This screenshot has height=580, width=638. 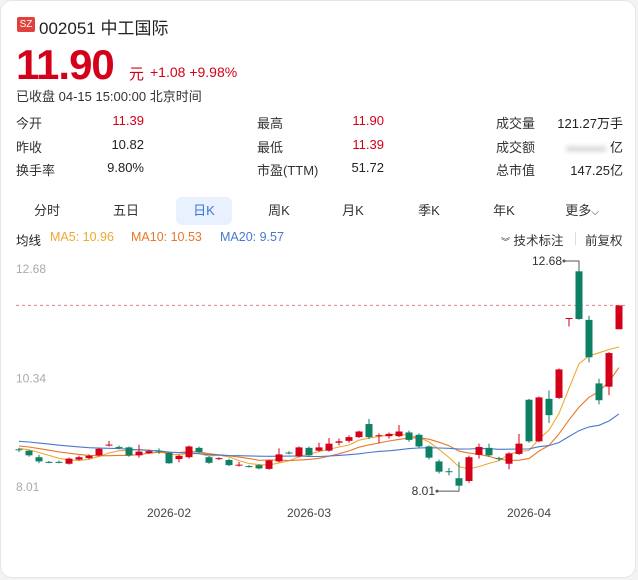 What do you see at coordinates (596, 170) in the screenshot?
I see `stat-value-text: 147.25亿` at bounding box center [596, 170].